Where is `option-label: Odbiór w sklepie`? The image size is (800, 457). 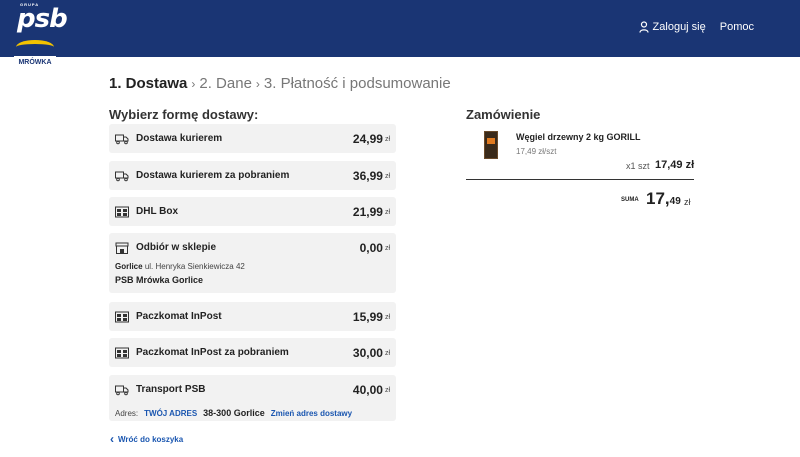
option-label: Odbiór w sklepie is located at coordinates (176, 247).